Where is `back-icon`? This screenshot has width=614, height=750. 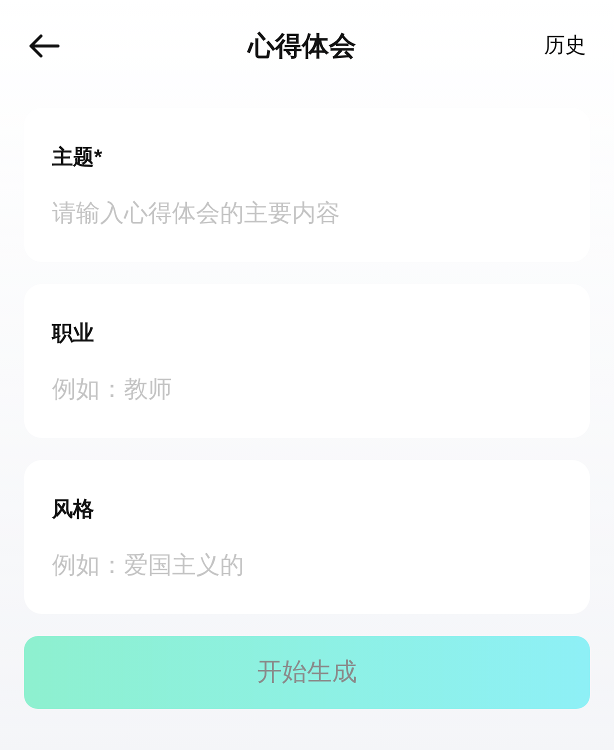
back-icon is located at coordinates (44, 46).